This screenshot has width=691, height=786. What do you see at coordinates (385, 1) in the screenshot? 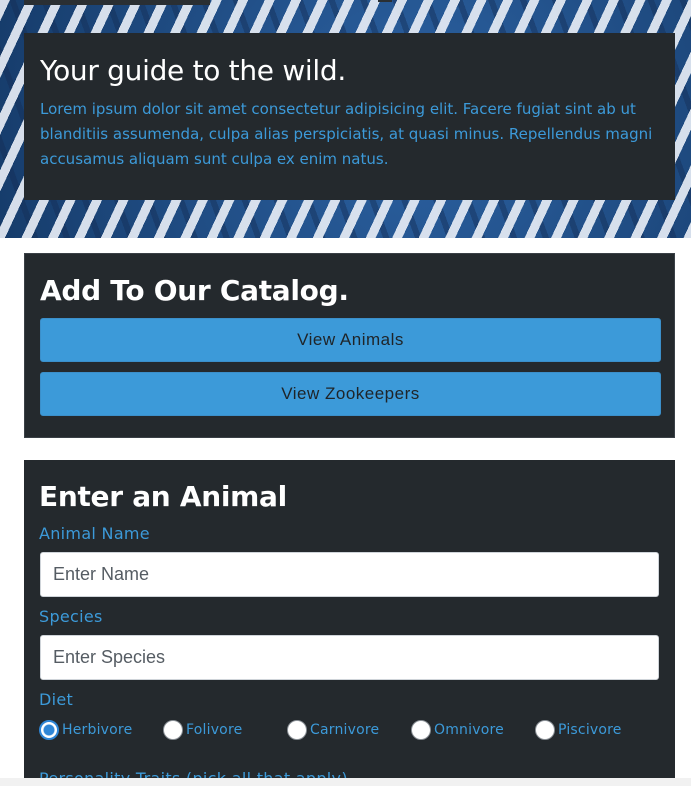
I see `hero-top-mark` at bounding box center [385, 1].